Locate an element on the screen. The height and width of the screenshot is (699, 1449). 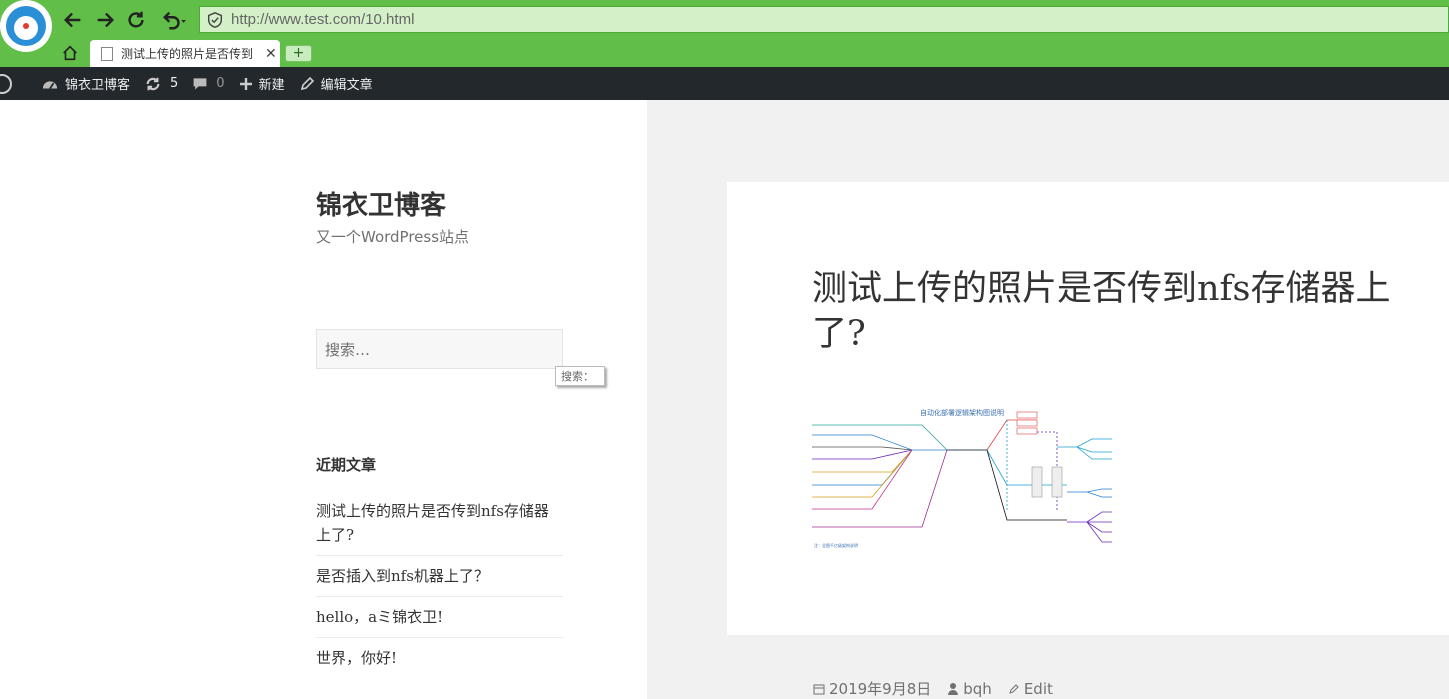
site-title: 锦衣卫博客 is located at coordinates (381, 203).